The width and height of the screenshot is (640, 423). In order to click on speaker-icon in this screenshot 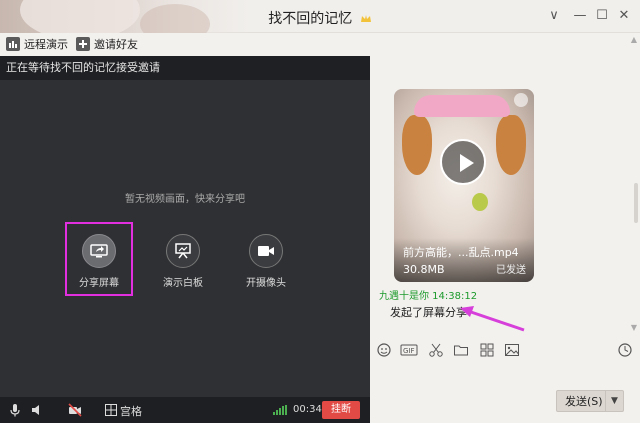, I will do `click(37, 410)`.